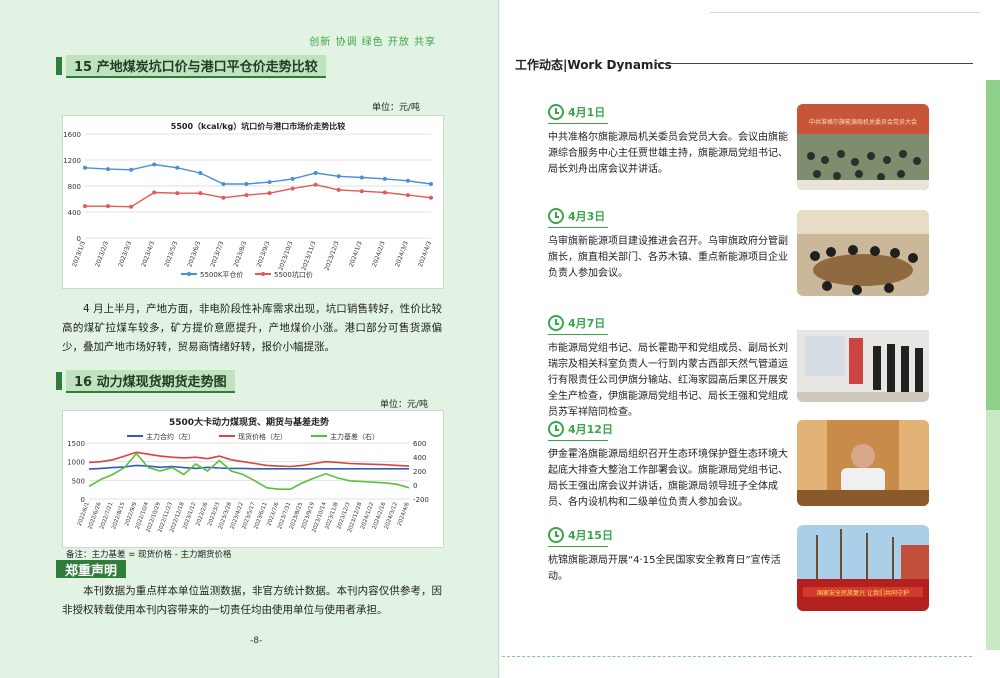 This screenshot has height=678, width=1000. What do you see at coordinates (993, 530) in the screenshot?
I see `edge-bar-light` at bounding box center [993, 530].